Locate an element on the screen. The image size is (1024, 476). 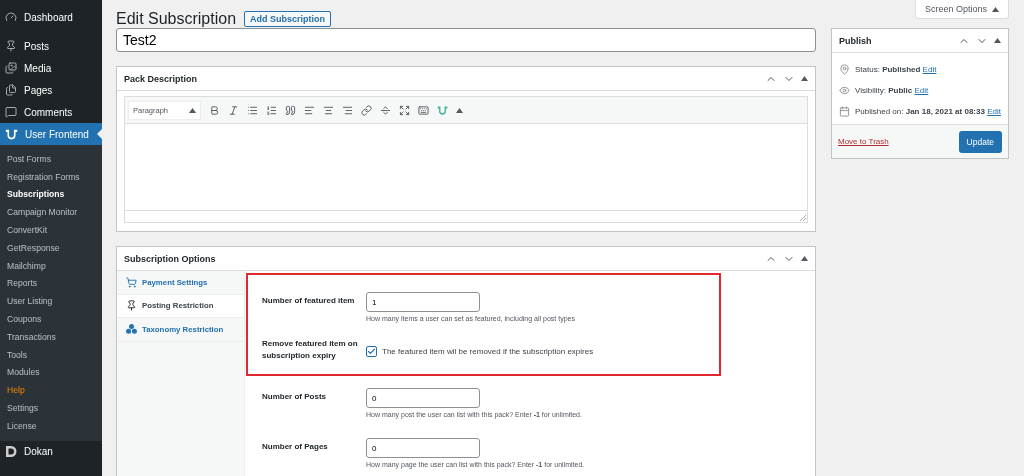
menu-item: Dokan is located at coordinates (51, 451).